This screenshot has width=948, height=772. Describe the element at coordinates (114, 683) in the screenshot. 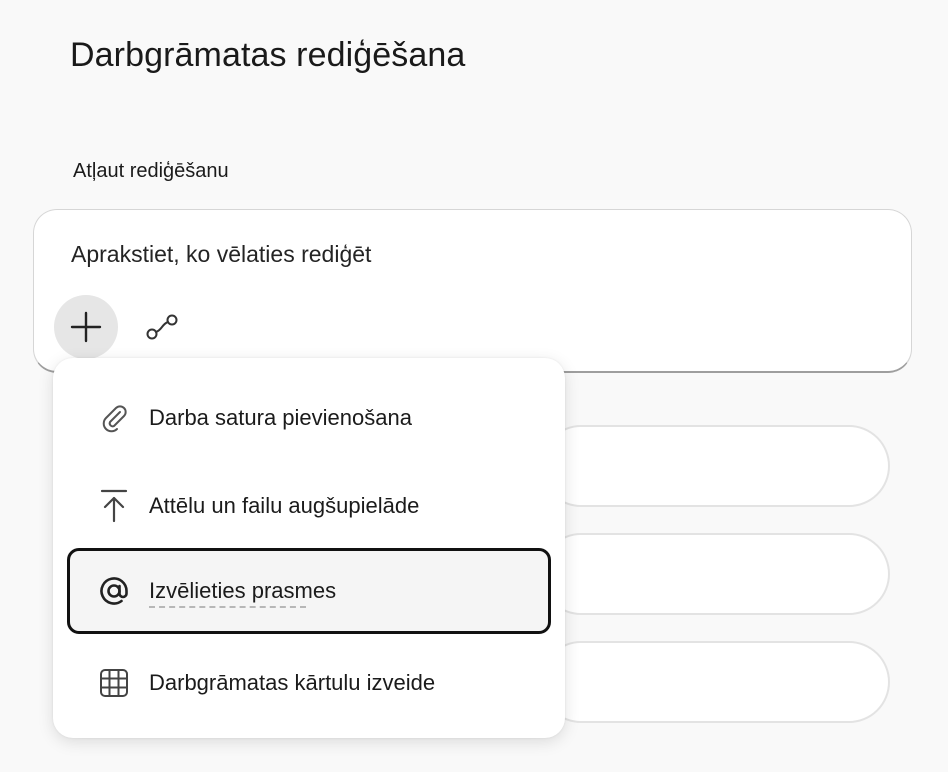

I see `table-grid-icon` at that location.